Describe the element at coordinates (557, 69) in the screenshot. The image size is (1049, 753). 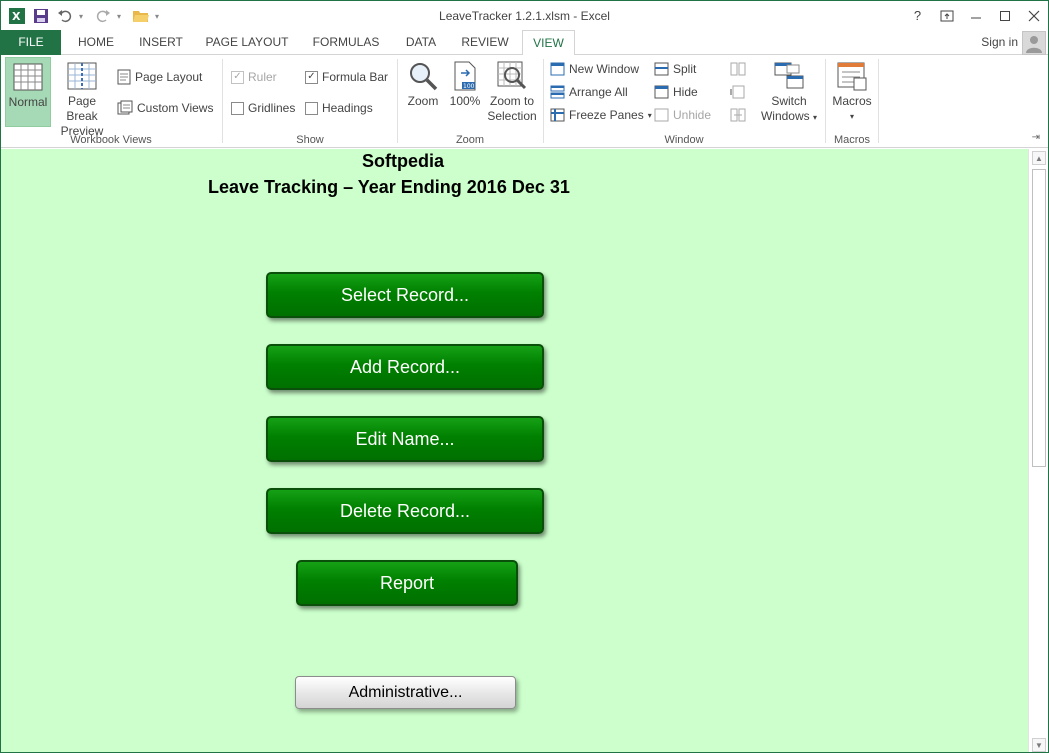
I see `new-window-icon` at that location.